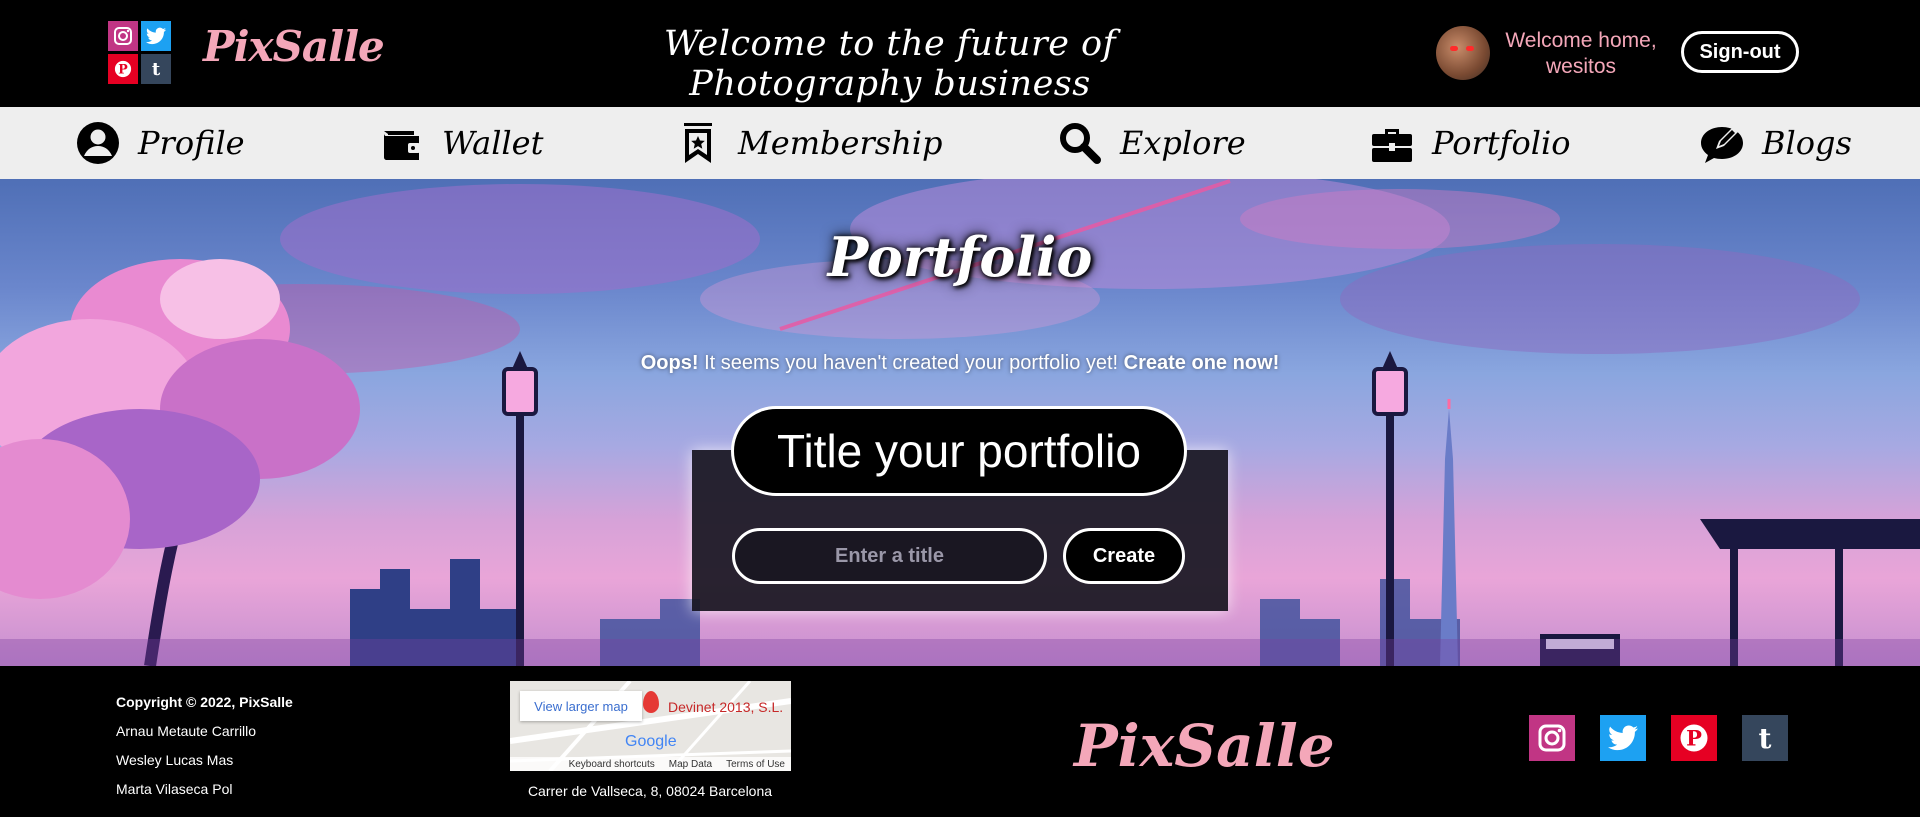 The image size is (1920, 817). I want to click on welcome-message: Welcome home, wesitos, so click(1581, 53).